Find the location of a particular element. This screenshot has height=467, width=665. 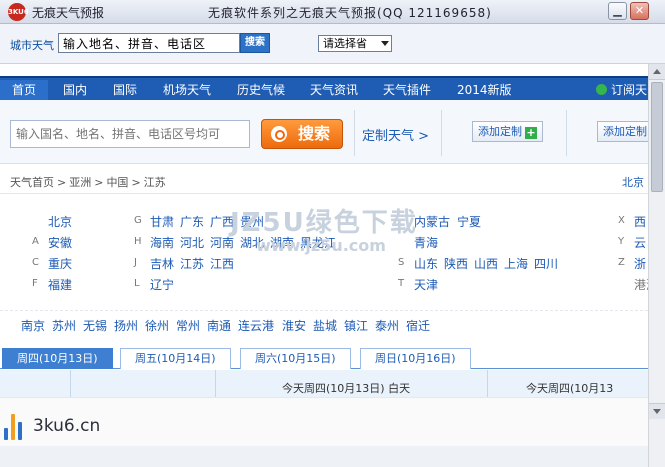

province-letter: C is located at coordinates (35, 262).